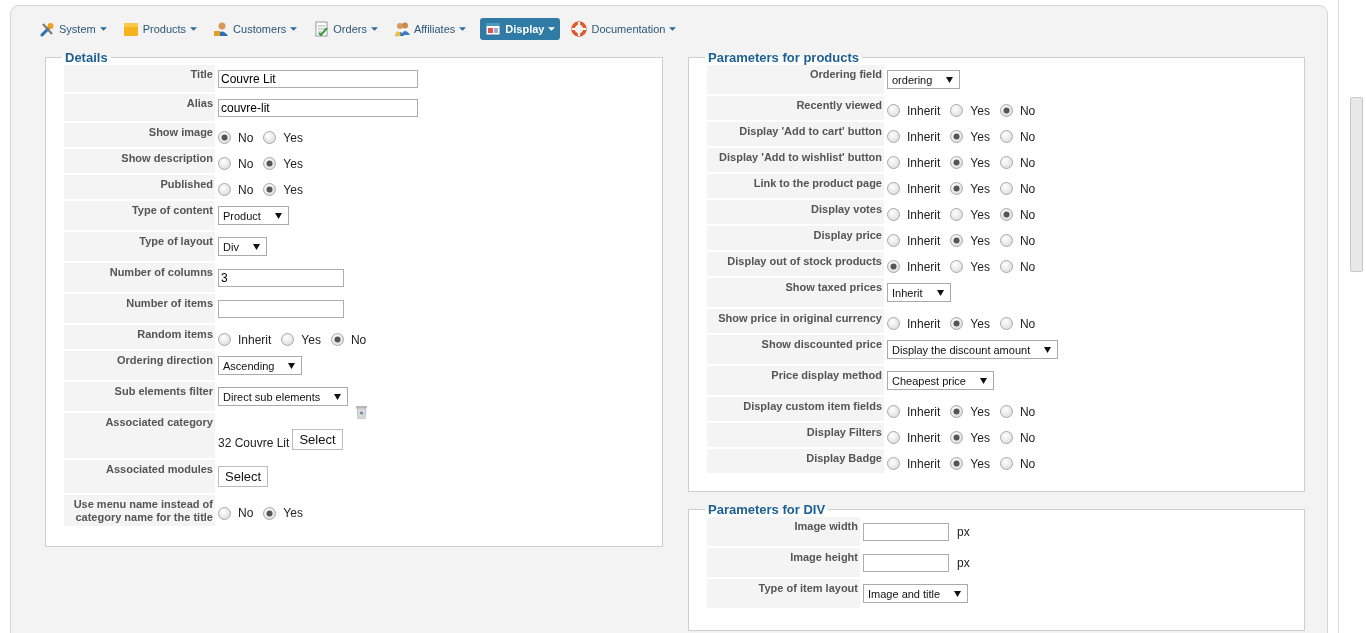 Image resolution: width=1366 pixels, height=633 pixels. I want to click on menu-item: System, so click(74, 29).